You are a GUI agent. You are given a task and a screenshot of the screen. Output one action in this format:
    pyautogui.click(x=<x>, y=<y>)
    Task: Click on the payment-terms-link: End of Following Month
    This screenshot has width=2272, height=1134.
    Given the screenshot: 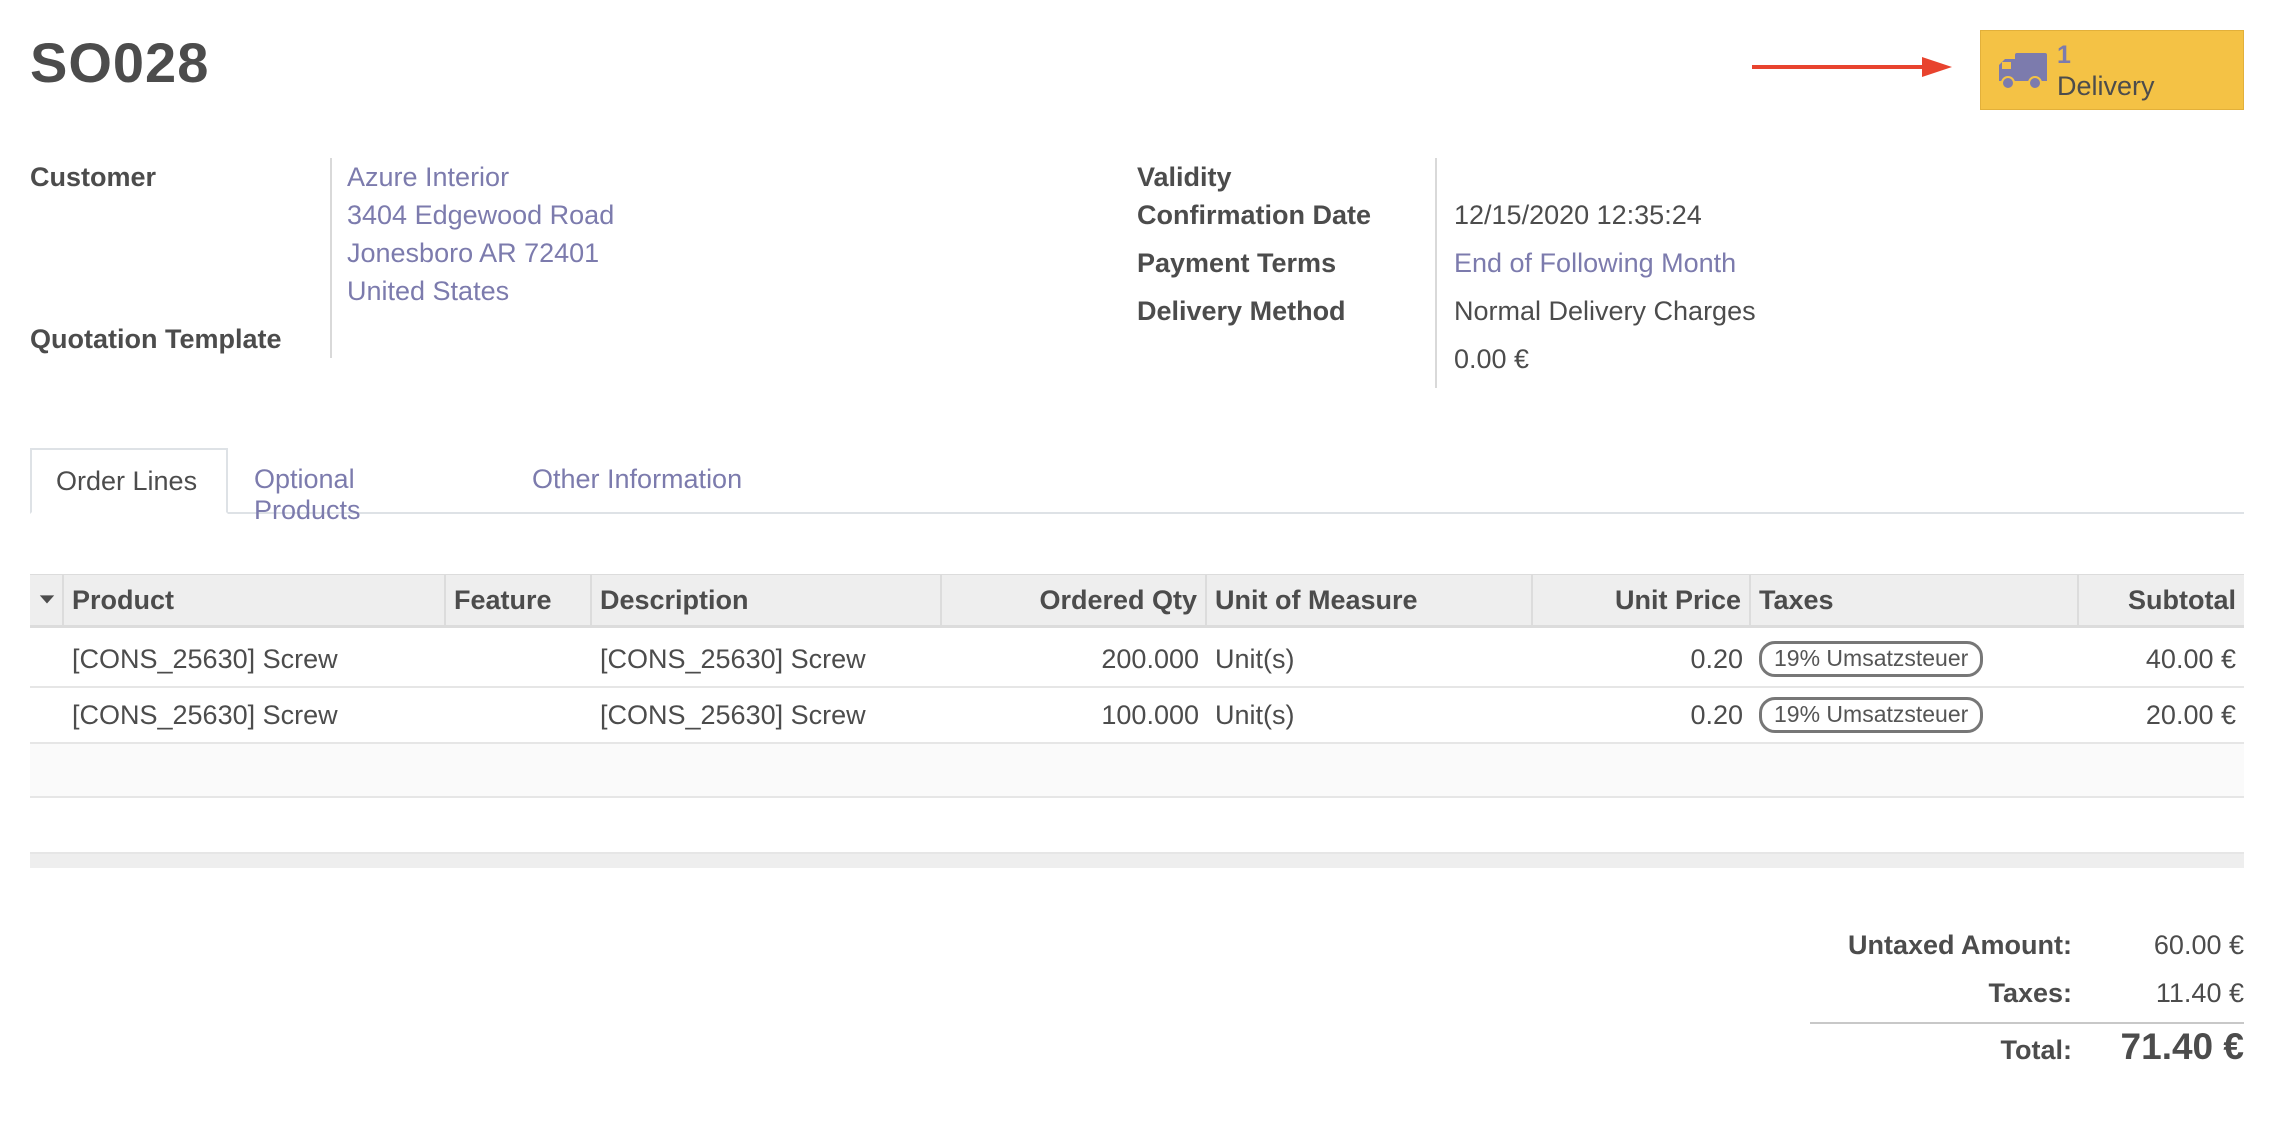 What is the action you would take?
    pyautogui.click(x=1595, y=263)
    